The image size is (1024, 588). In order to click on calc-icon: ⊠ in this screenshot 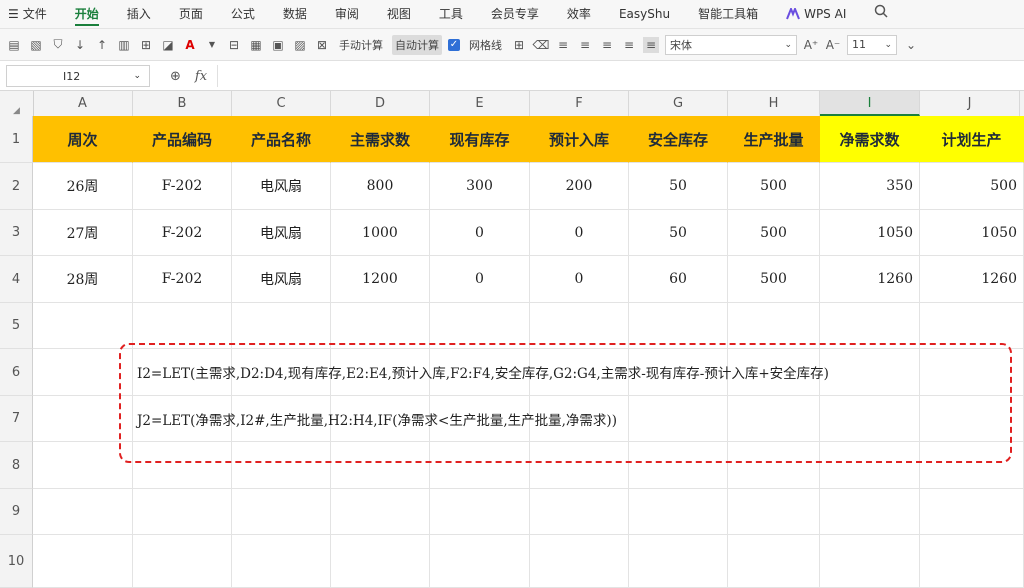, I will do `click(322, 45)`.